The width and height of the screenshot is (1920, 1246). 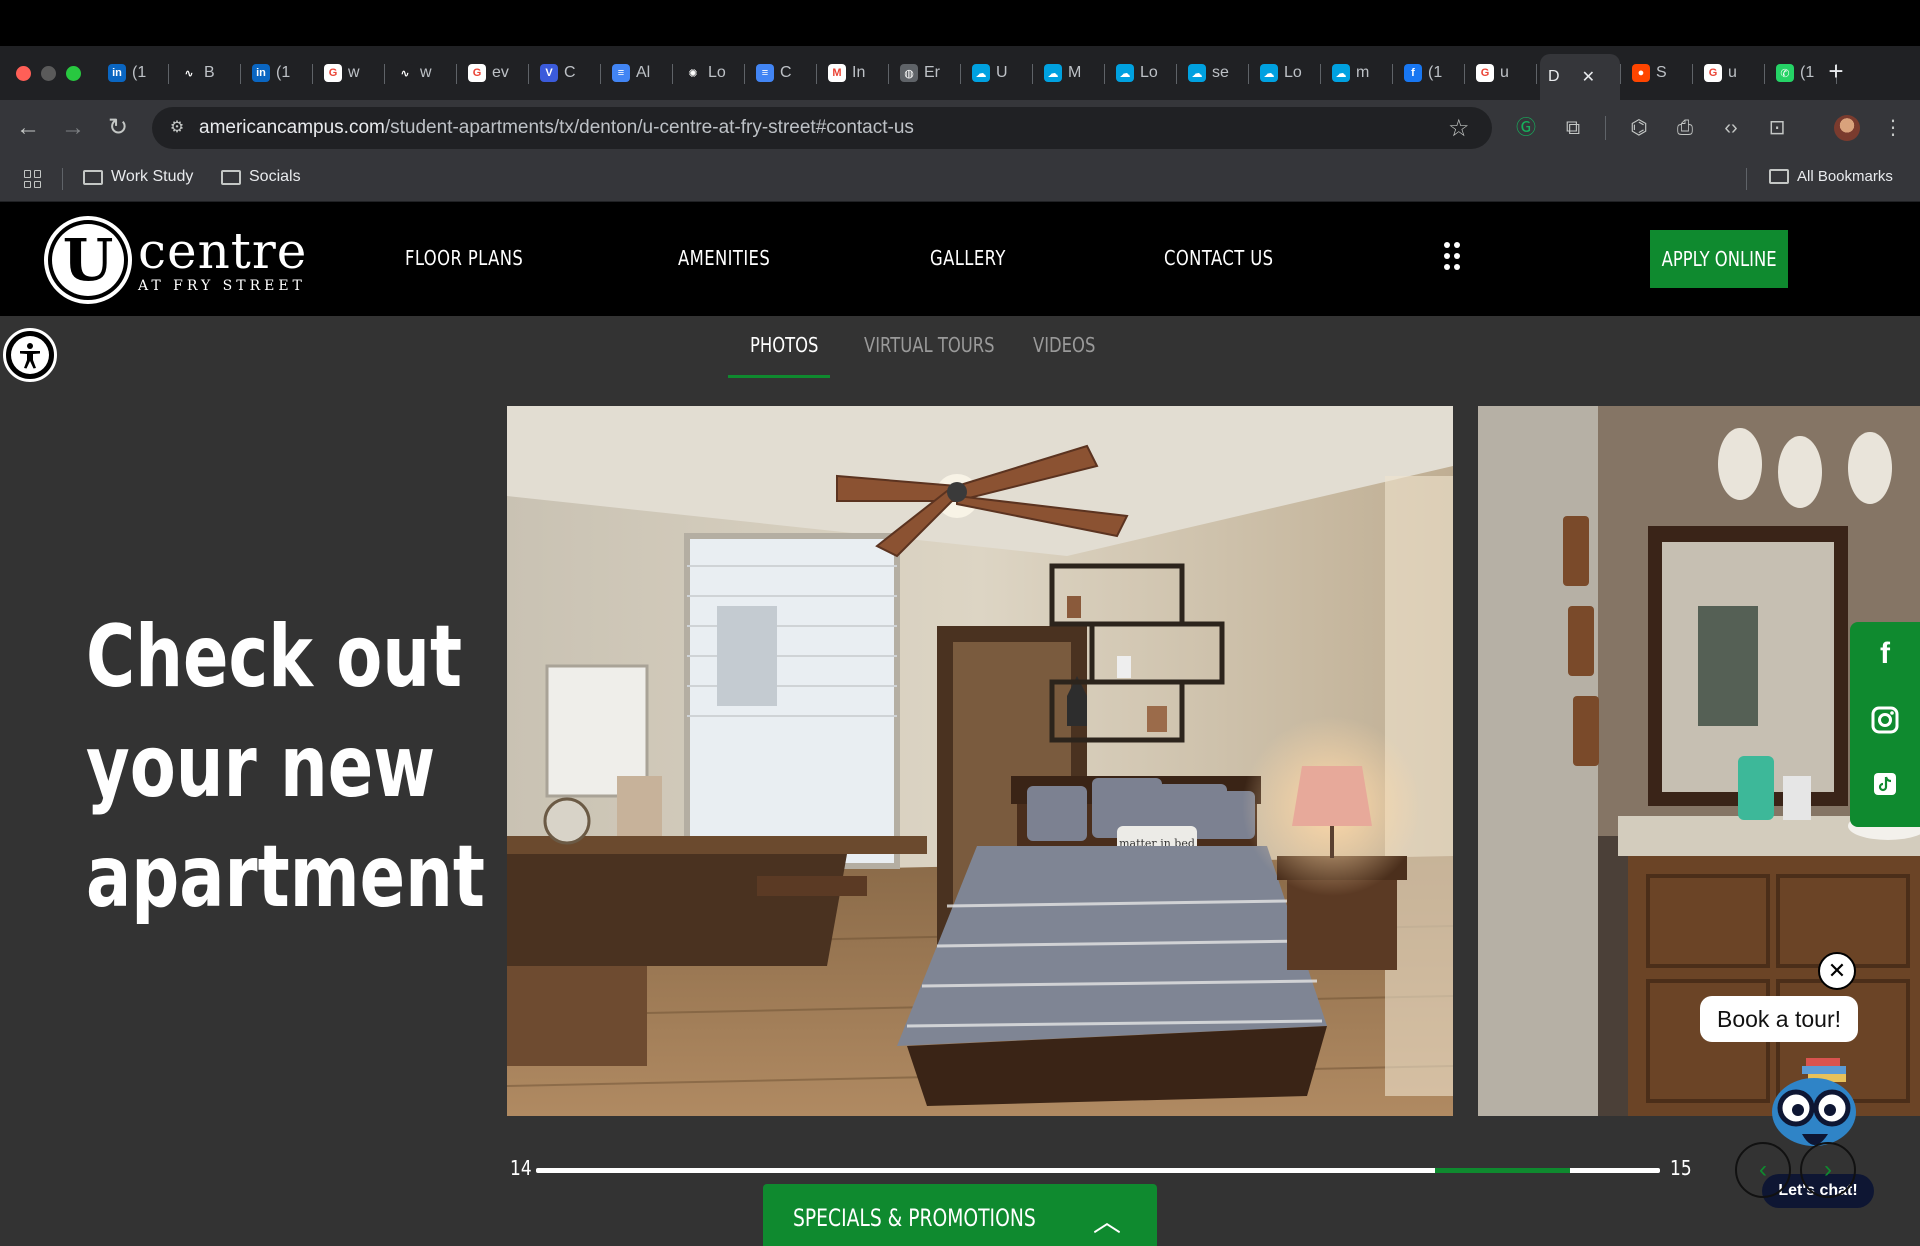 I want to click on new-tab-button: +, so click(x=1836, y=72).